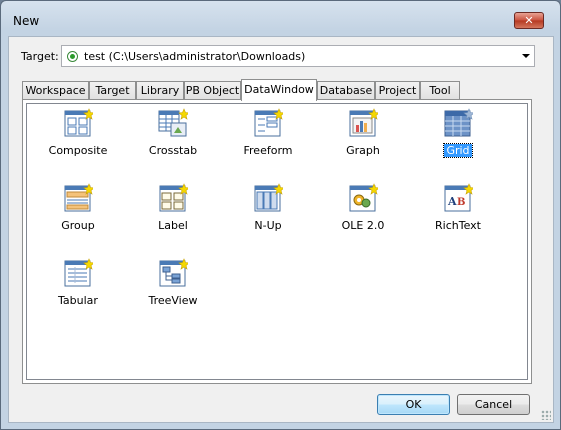 The image size is (561, 430). What do you see at coordinates (40, 56) in the screenshot?
I see `target-label: Target:` at bounding box center [40, 56].